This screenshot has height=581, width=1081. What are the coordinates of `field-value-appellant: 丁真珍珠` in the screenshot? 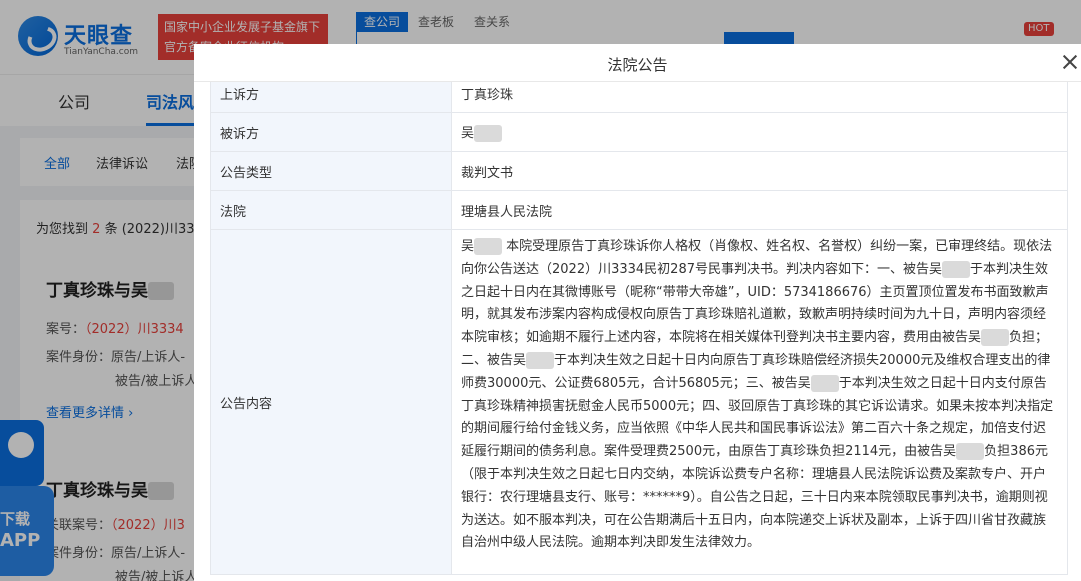 It's located at (759, 97).